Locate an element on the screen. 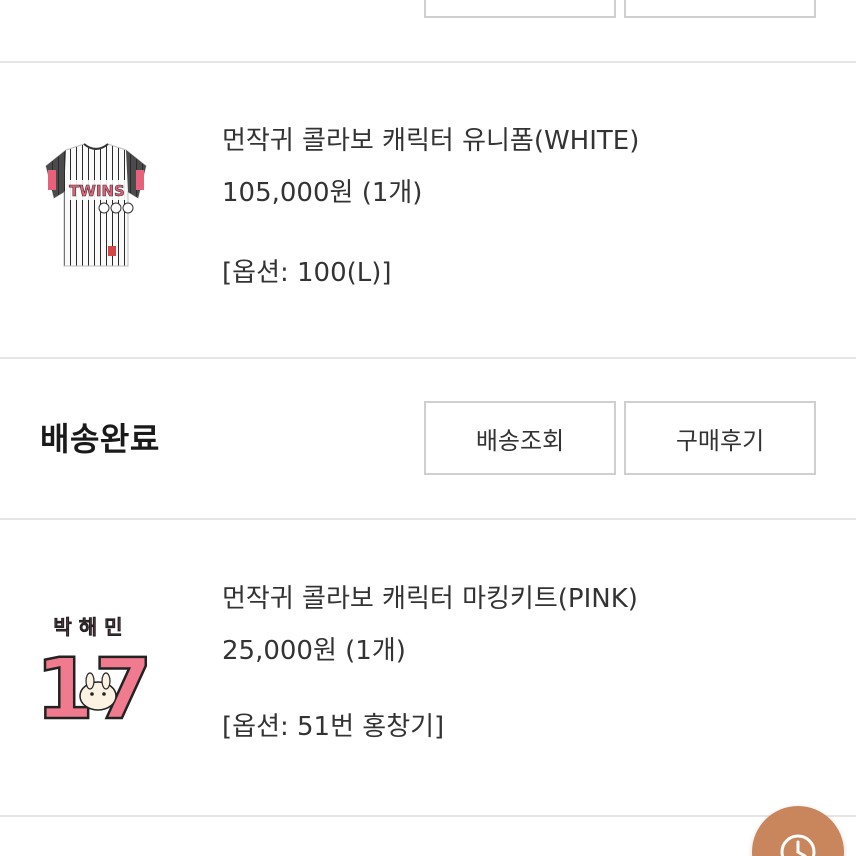  track-delivery-button: 배송조회 is located at coordinates (520, 438).